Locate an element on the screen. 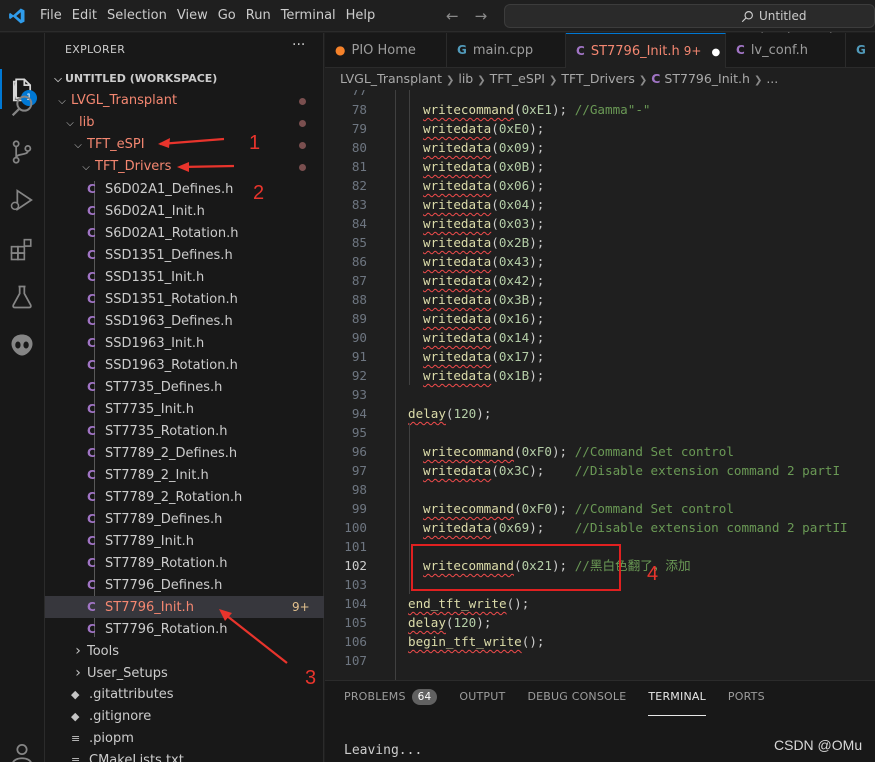 The height and width of the screenshot is (762, 875). annotation-arrows is located at coordinates (223, 400).